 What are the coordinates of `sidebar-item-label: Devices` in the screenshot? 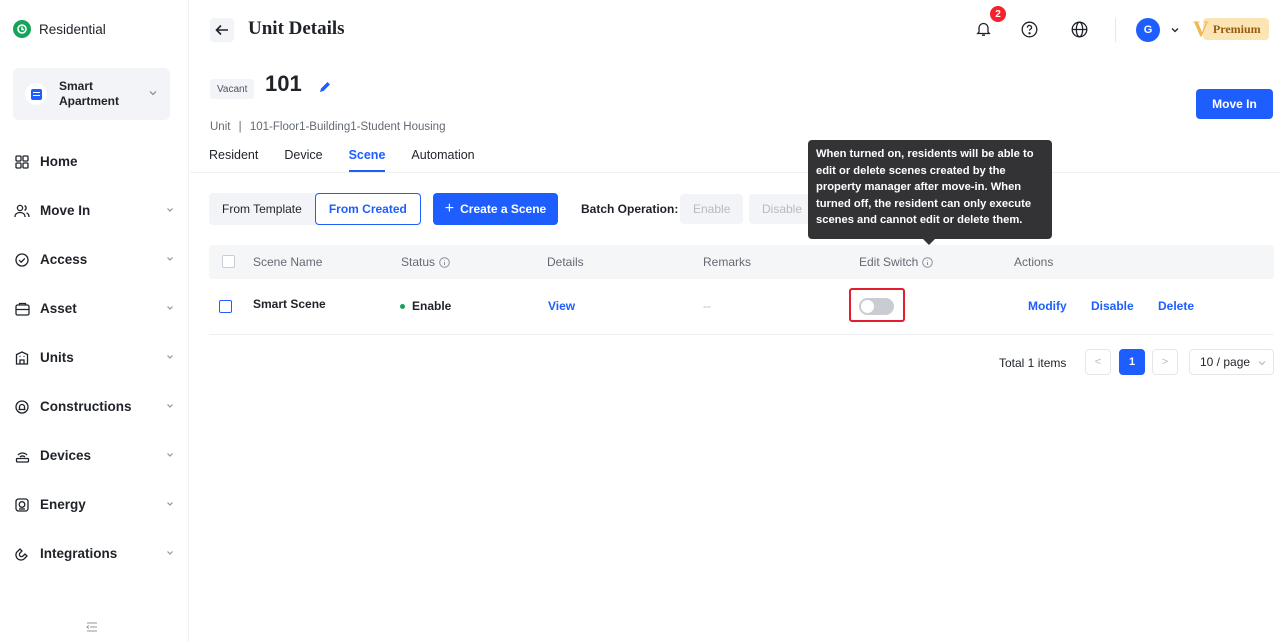 It's located at (66, 455).